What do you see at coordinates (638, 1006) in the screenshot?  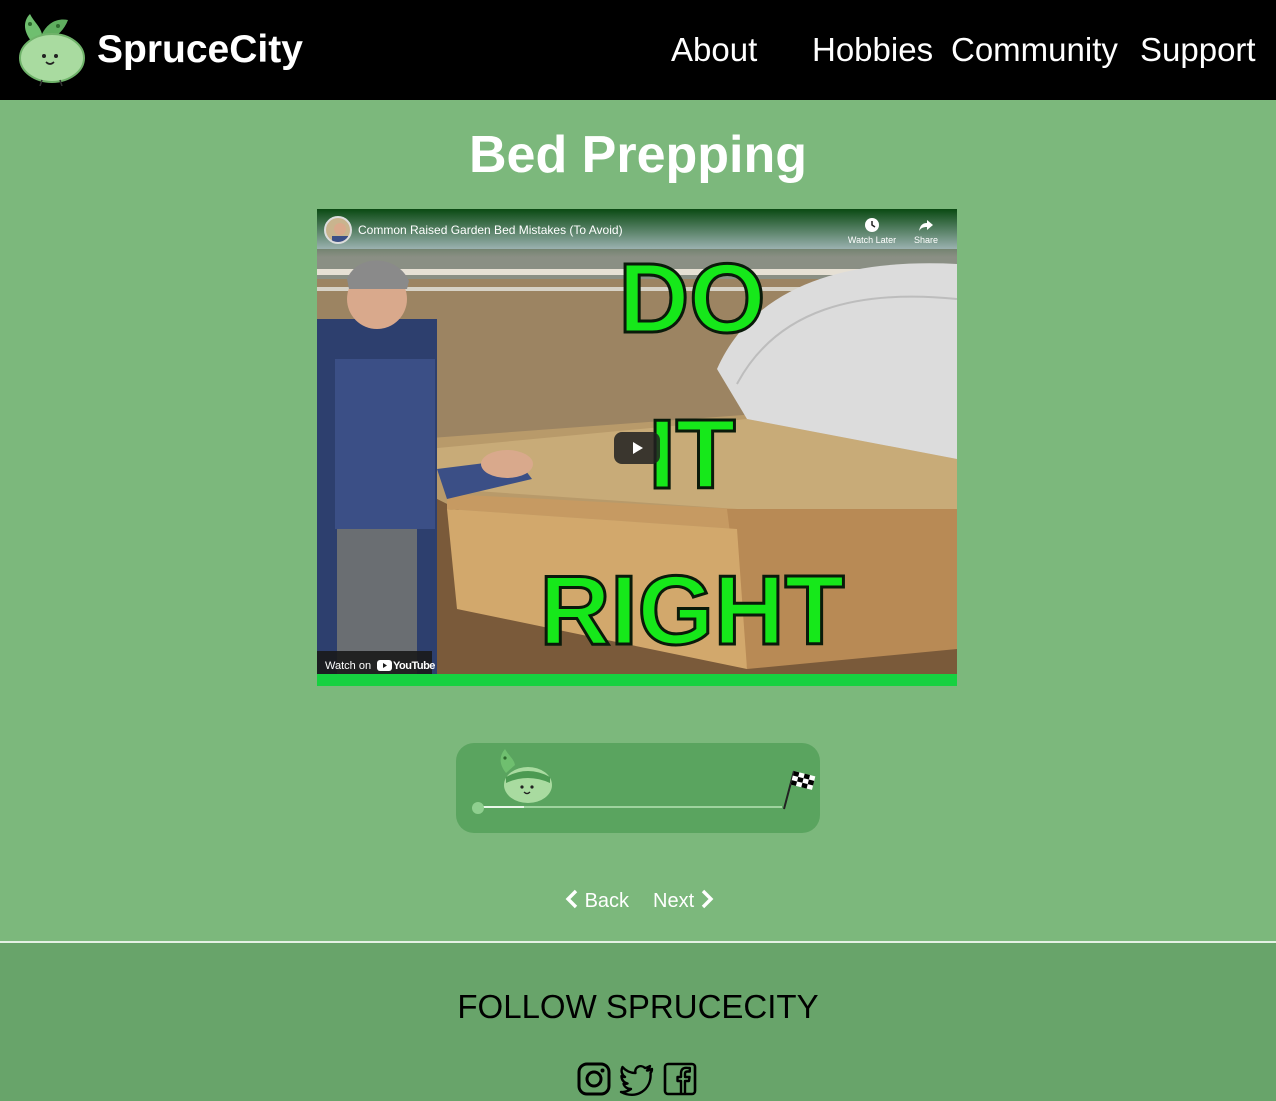 I see `footer-title: FOLLOW SPRUCECITY` at bounding box center [638, 1006].